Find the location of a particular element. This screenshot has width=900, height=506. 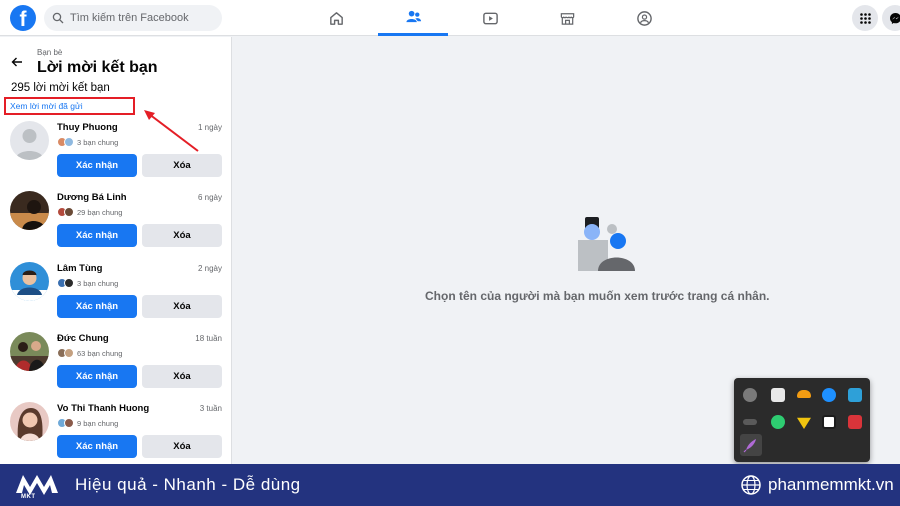

menu-grid-icon is located at coordinates (865, 18).